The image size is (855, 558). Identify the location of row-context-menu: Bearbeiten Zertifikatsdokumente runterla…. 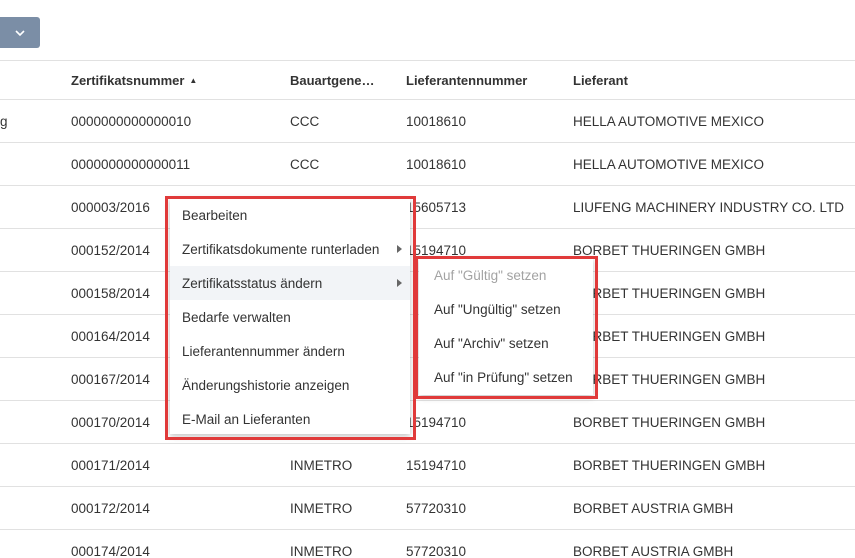
(290, 316).